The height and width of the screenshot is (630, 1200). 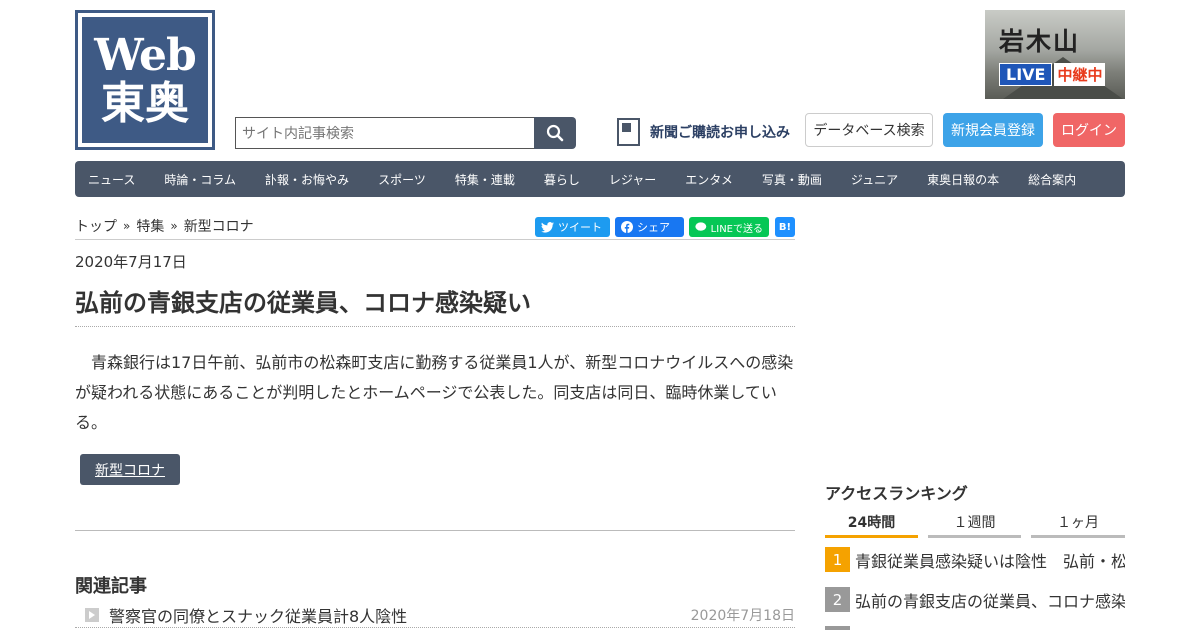 I want to click on live-camera-banner: 岩木山 LIVE 中継中, so click(x=1055, y=54).